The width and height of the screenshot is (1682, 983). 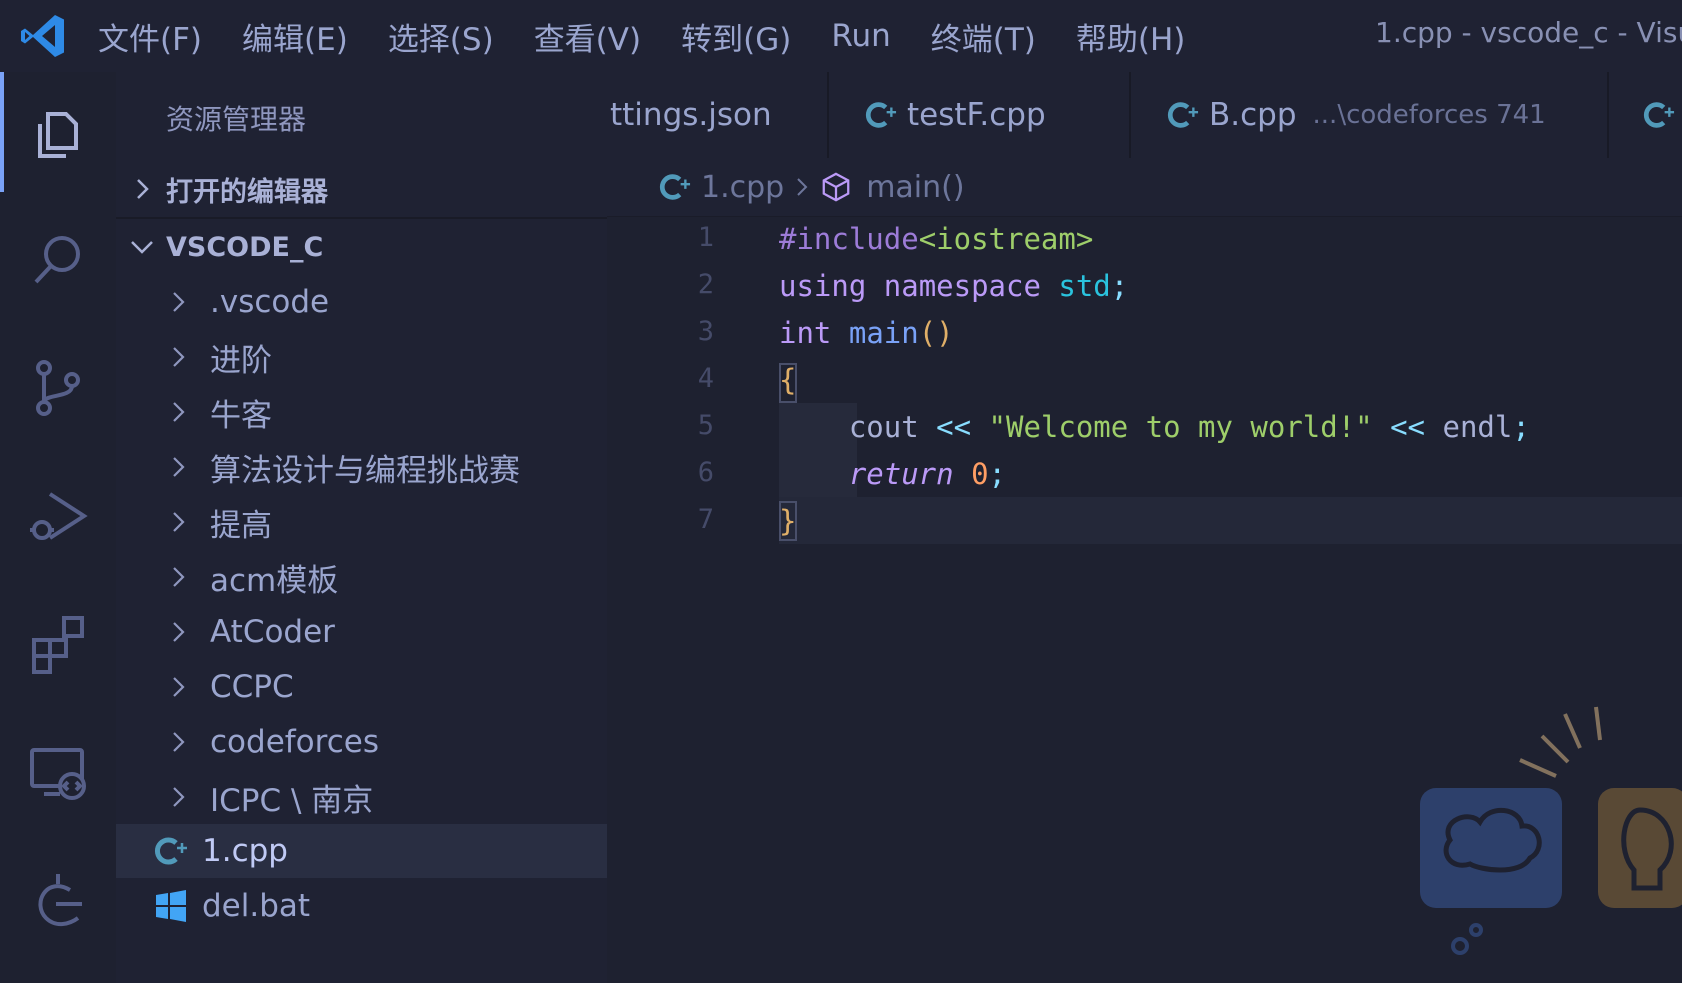 I want to click on tab-cpp-partial, so click(x=1645, y=115).